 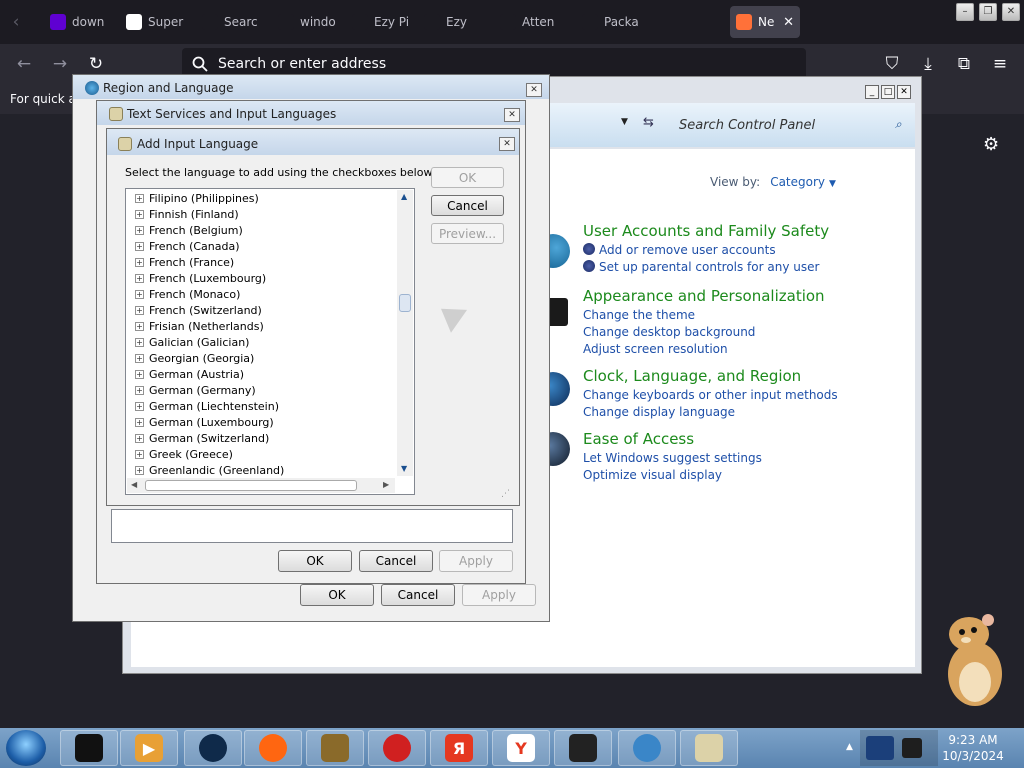 What do you see at coordinates (892, 64) in the screenshot?
I see `pocket-icon: ⛉` at bounding box center [892, 64].